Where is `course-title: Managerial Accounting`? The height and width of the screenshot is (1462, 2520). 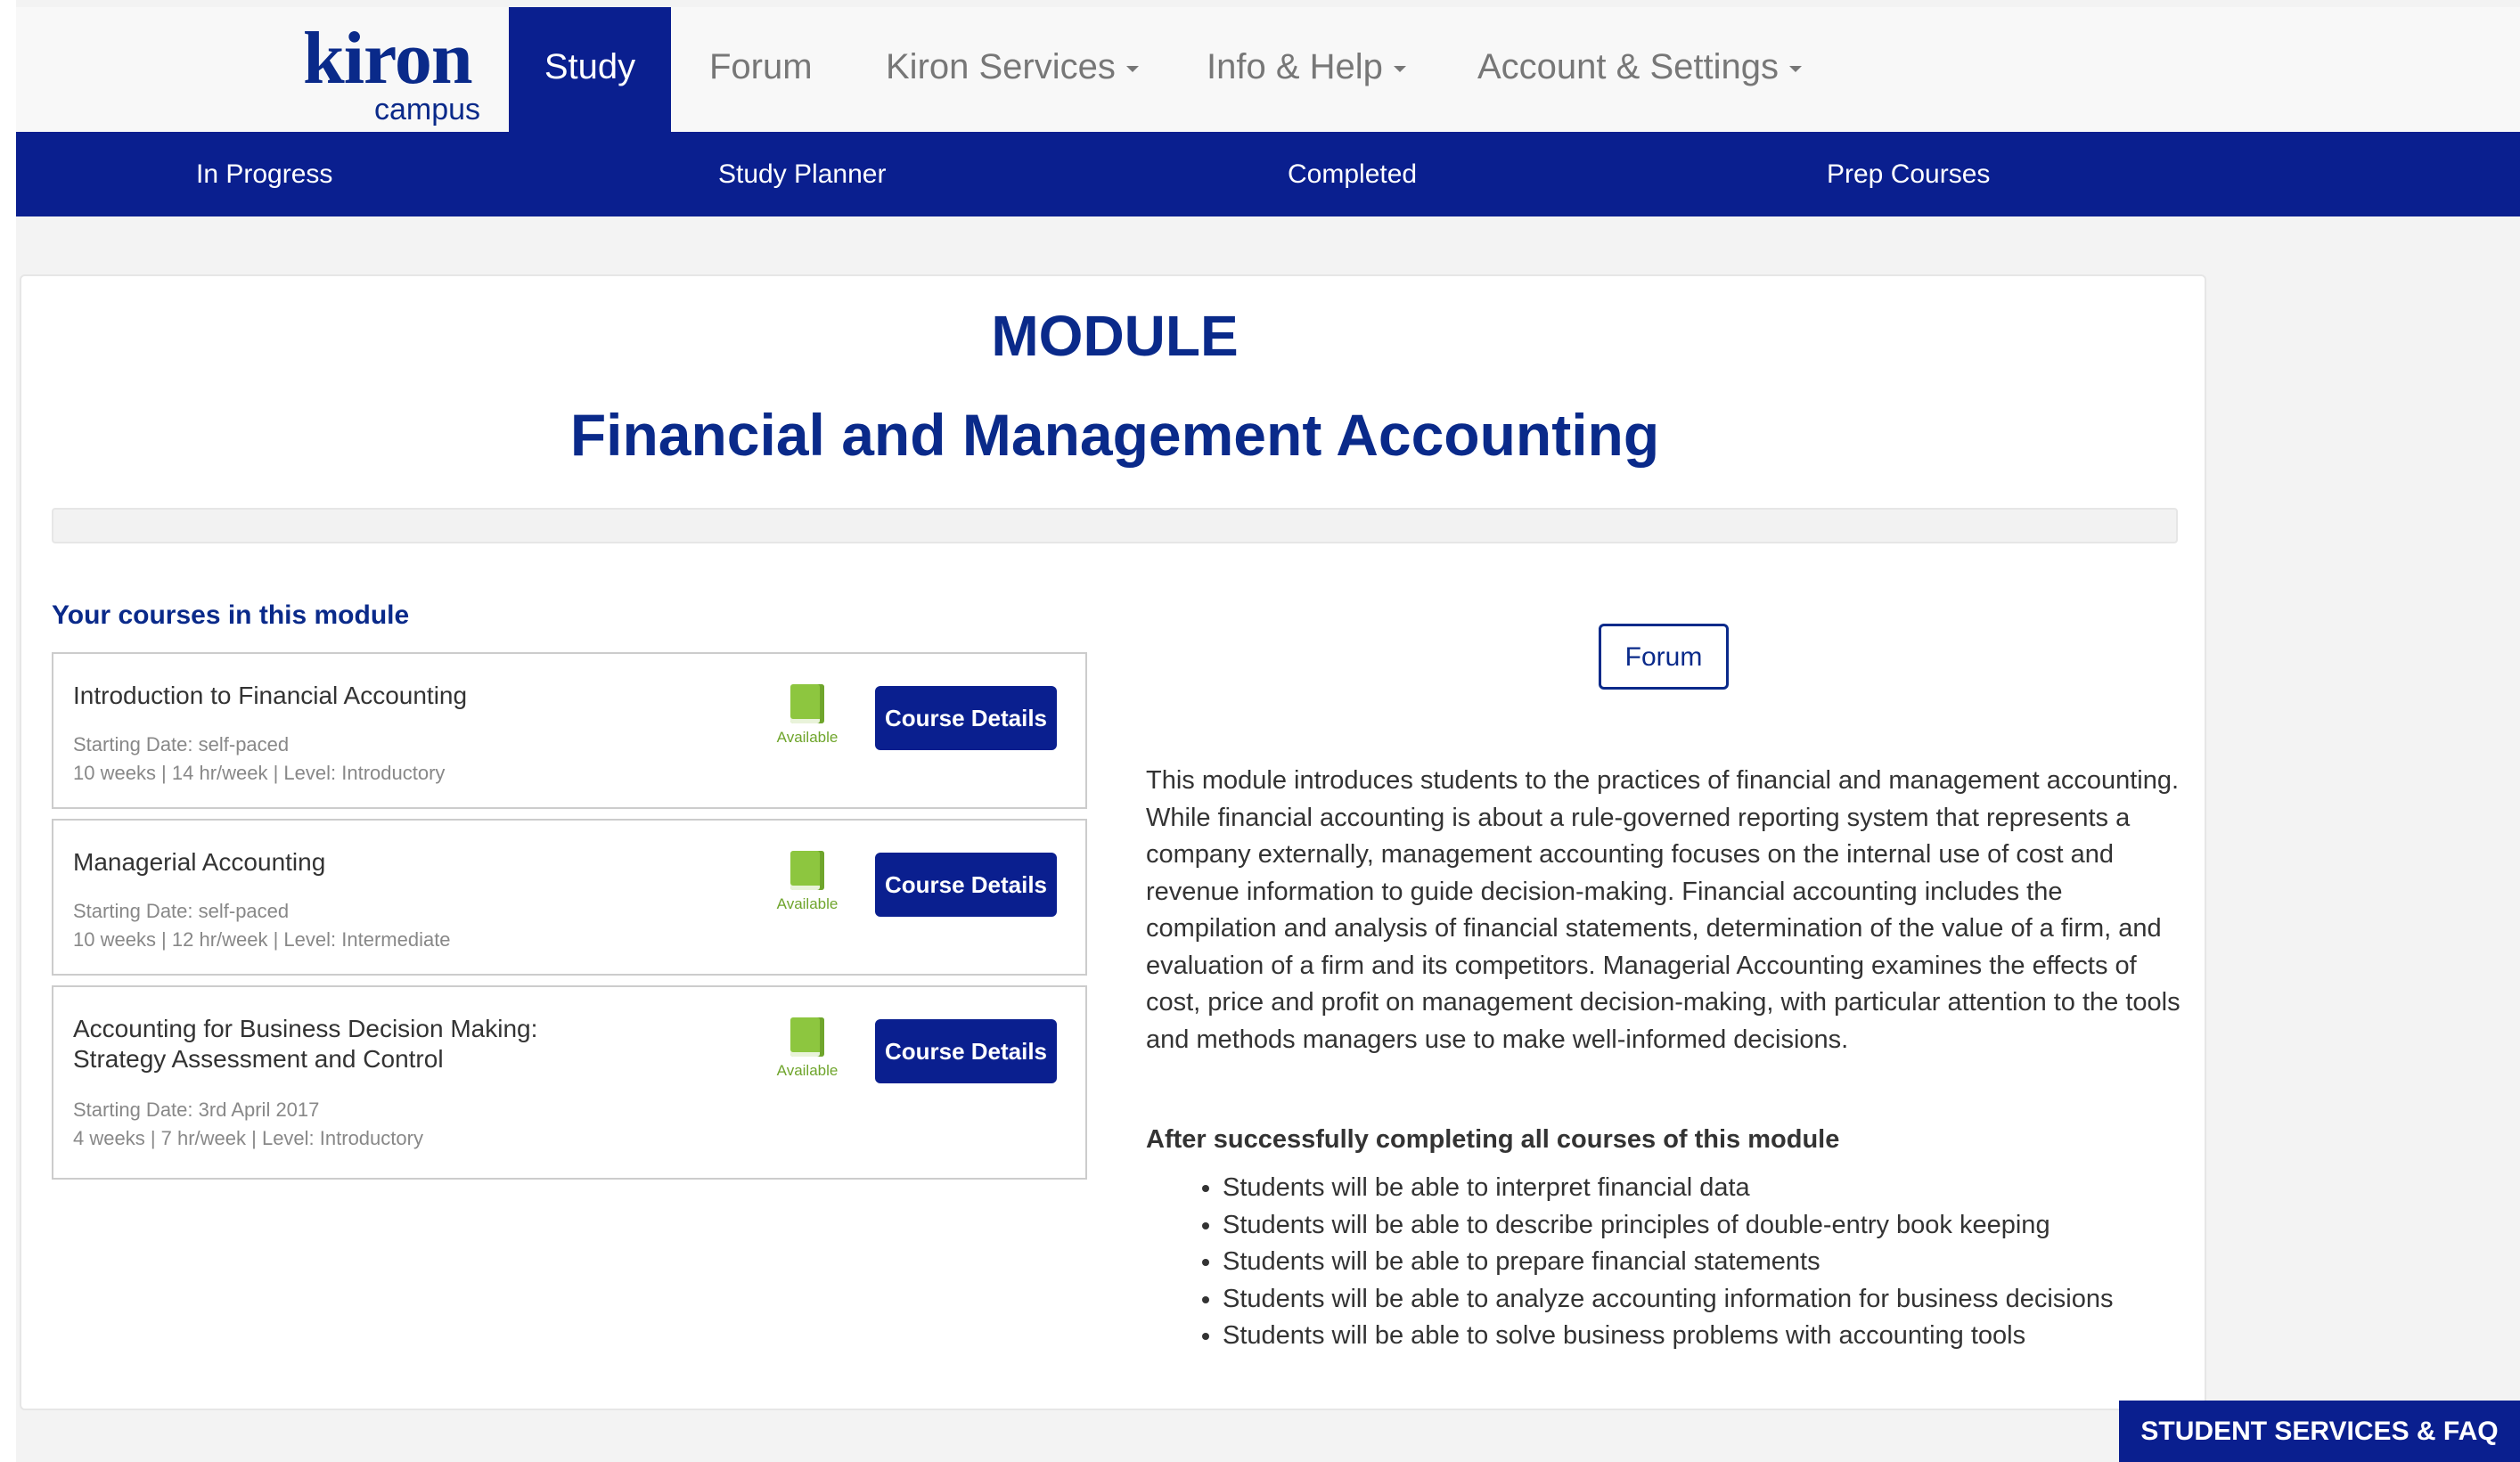 course-title: Managerial Accounting is located at coordinates (199, 862).